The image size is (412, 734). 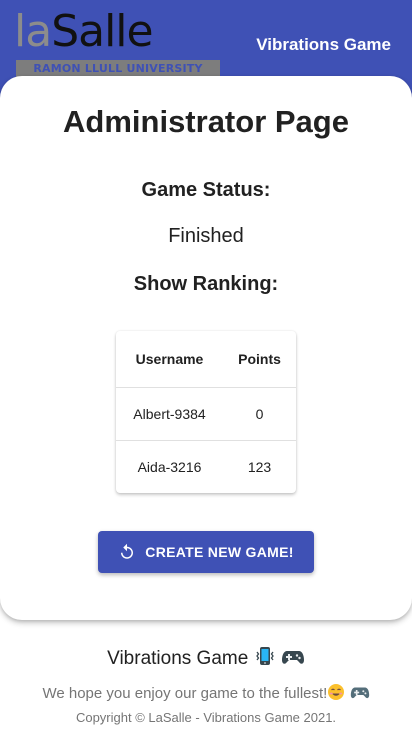 I want to click on logo-la-text: la, so click(x=33, y=31).